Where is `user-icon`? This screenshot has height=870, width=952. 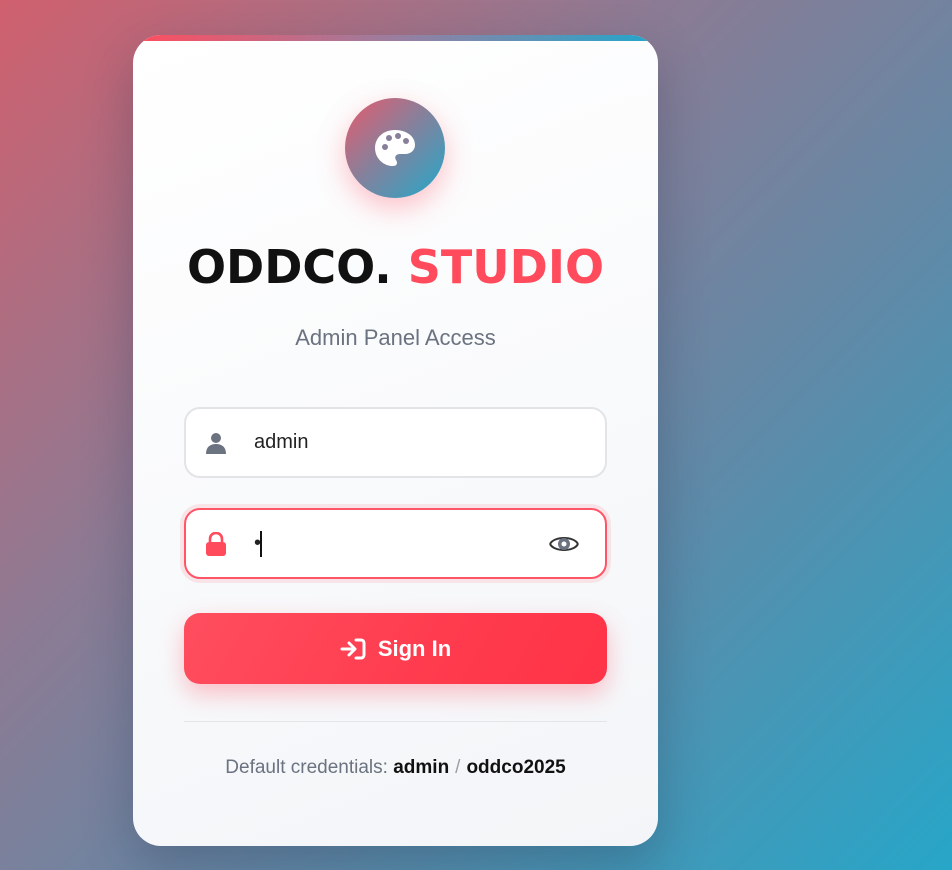
user-icon is located at coordinates (216, 443).